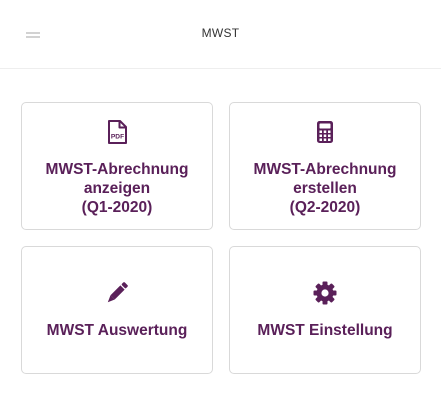 Image resolution: width=441 pixels, height=413 pixels. Describe the element at coordinates (117, 207) in the screenshot. I see `tile-label-line: (Q1-2020)` at that location.